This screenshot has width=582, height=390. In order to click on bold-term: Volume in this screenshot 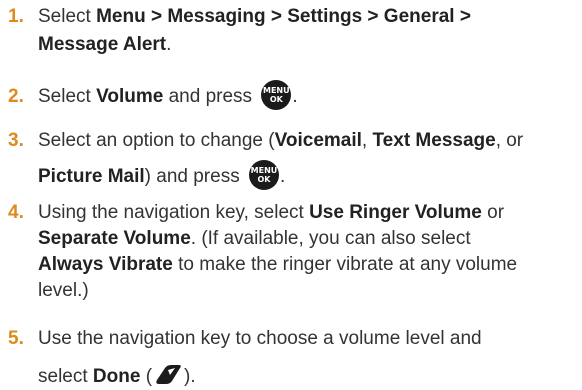, I will do `click(130, 97)`.